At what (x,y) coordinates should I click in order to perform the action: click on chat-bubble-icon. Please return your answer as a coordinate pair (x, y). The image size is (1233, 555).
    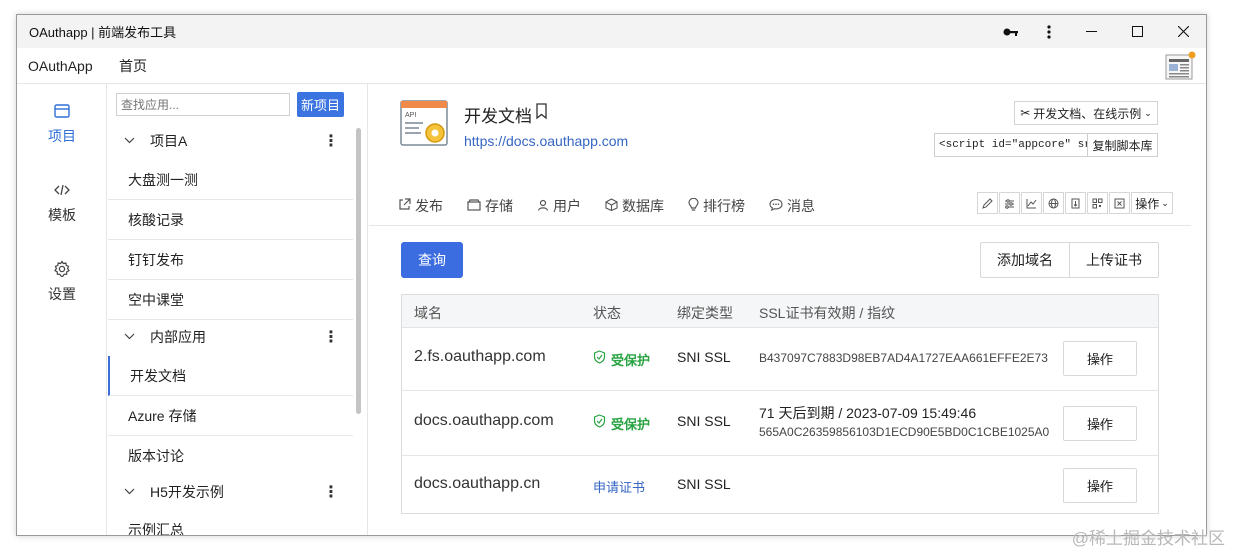
    Looking at the image, I should click on (776, 206).